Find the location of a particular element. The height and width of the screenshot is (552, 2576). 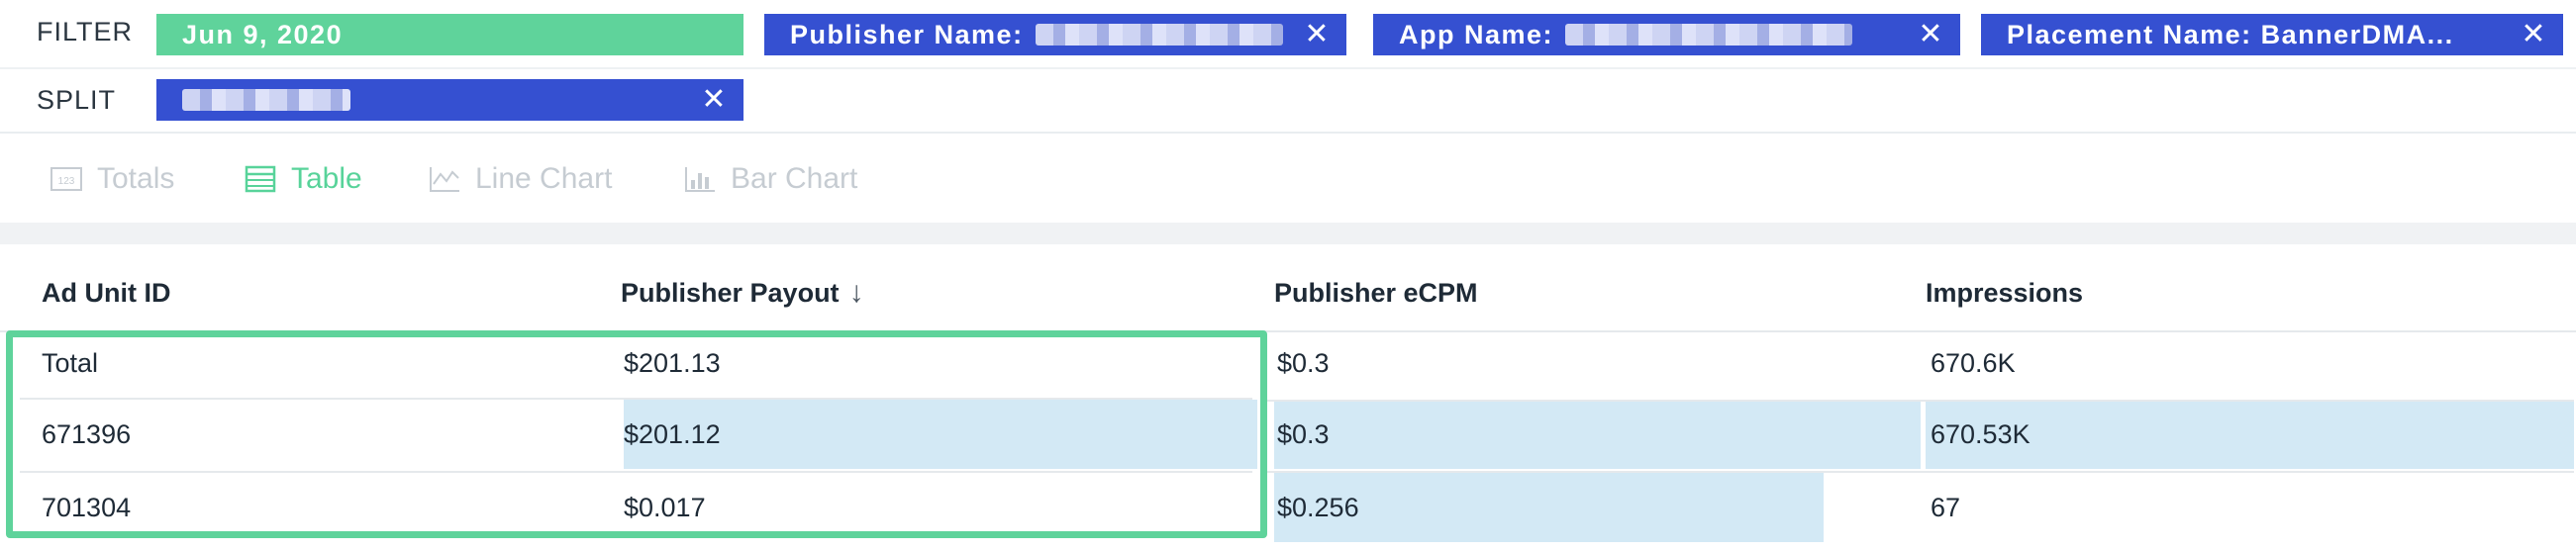

filter-pill-placement-name: Placement Name: BannerDMA... ✕ is located at coordinates (2272, 34).